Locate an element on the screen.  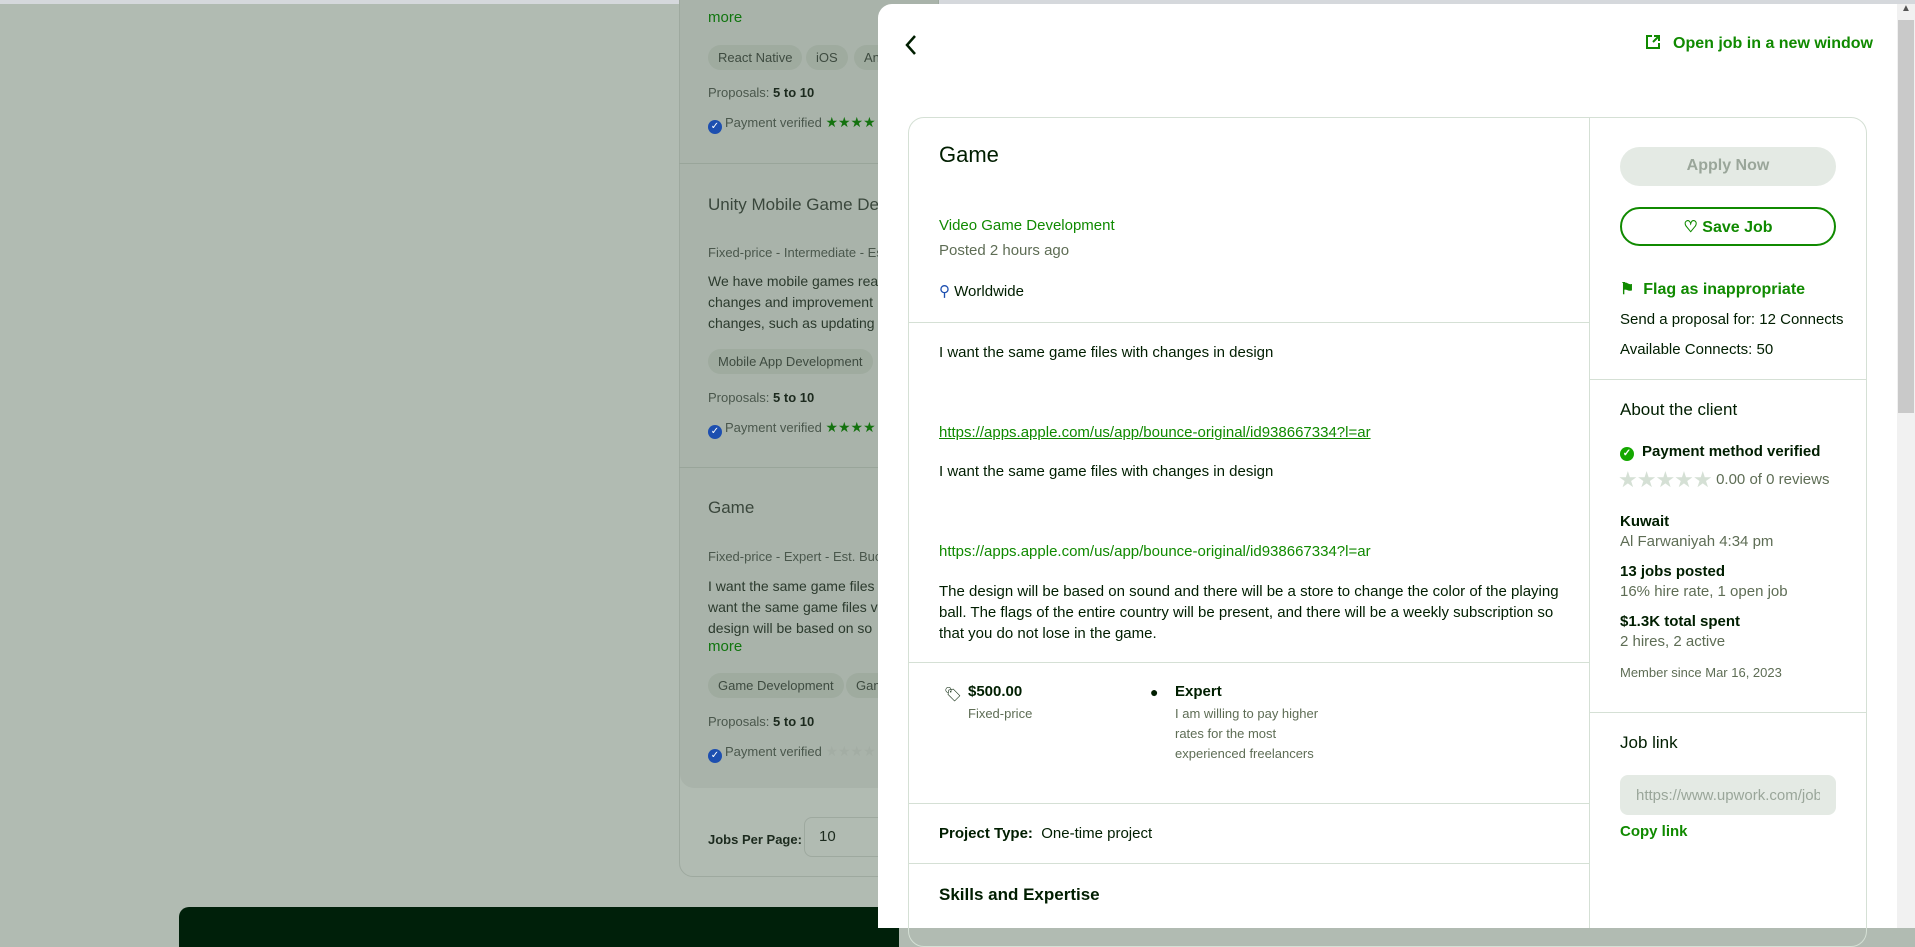
open-new-window-link: Open job in a new window is located at coordinates (1759, 43).